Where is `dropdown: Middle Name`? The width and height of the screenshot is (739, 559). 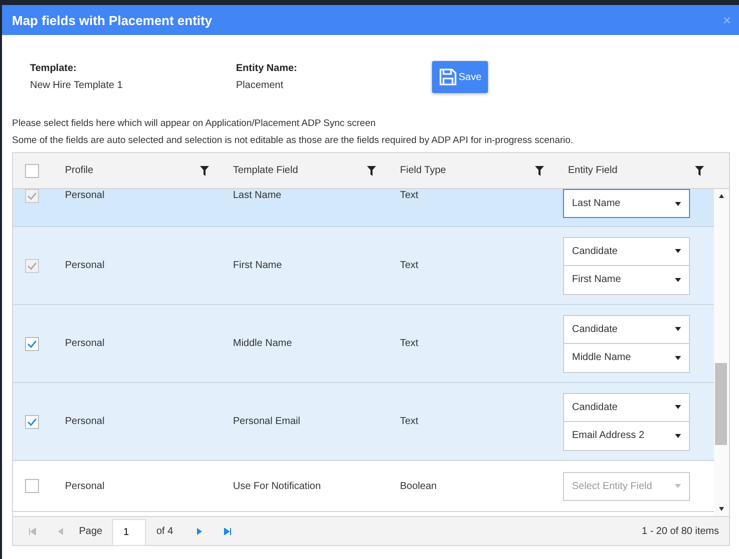 dropdown: Middle Name is located at coordinates (626, 358).